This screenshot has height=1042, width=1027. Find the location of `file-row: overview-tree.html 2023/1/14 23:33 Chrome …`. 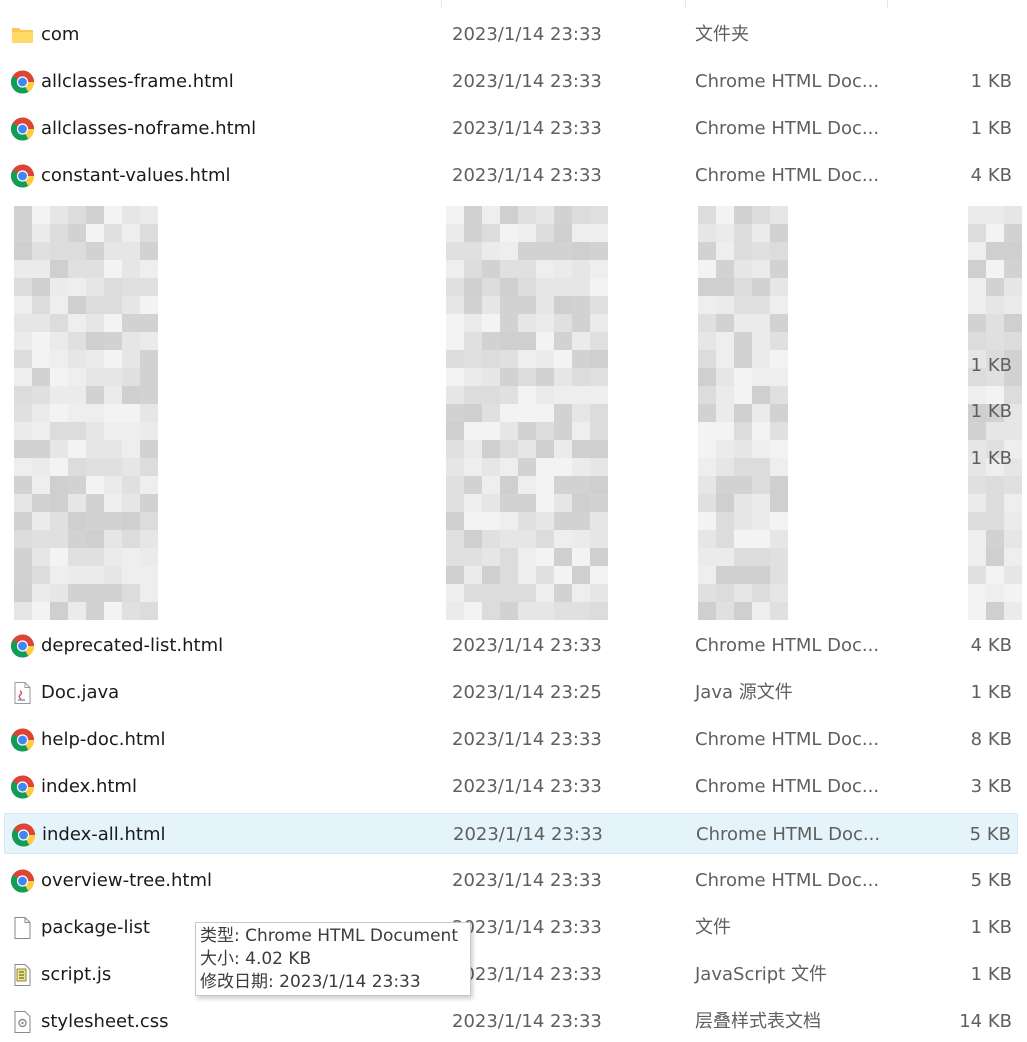

file-row: overview-tree.html 2023/1/14 23:33 Chrome … is located at coordinates (511, 880).